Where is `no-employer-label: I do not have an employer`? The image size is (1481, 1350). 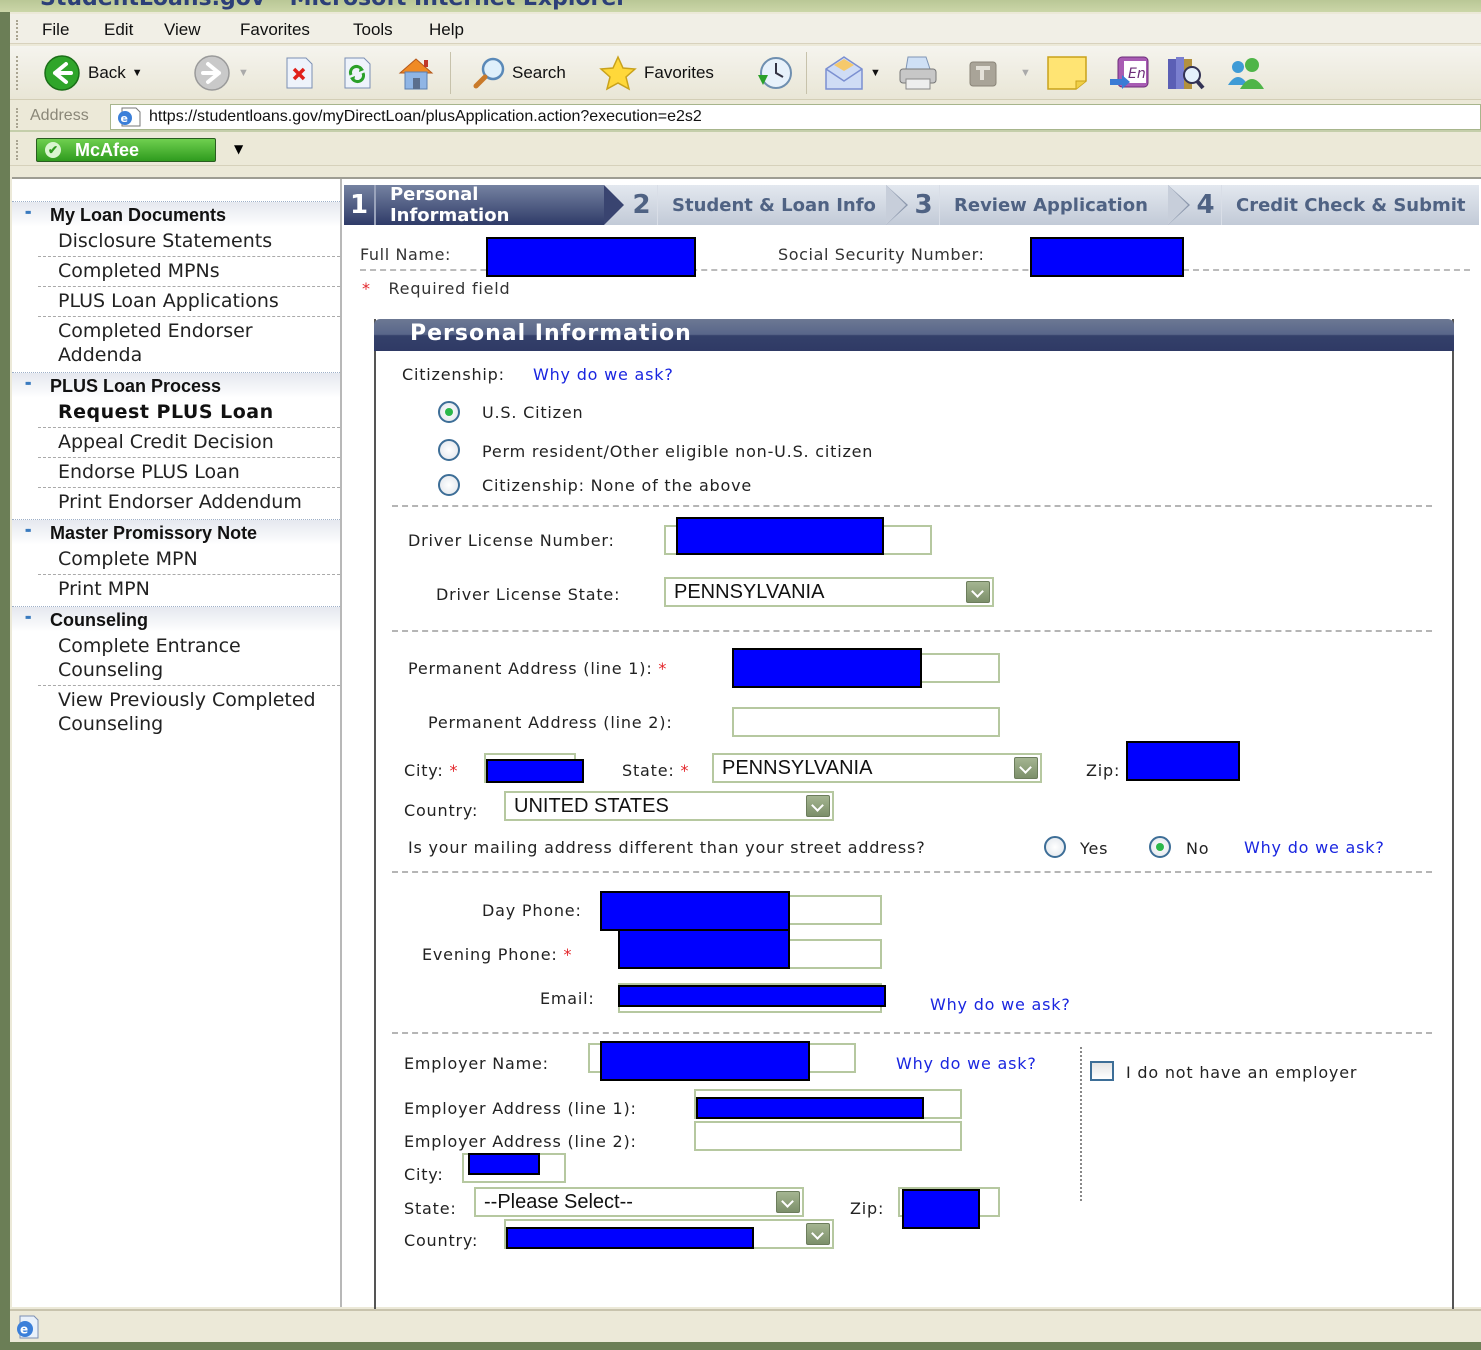 no-employer-label: I do not have an employer is located at coordinates (1242, 1072).